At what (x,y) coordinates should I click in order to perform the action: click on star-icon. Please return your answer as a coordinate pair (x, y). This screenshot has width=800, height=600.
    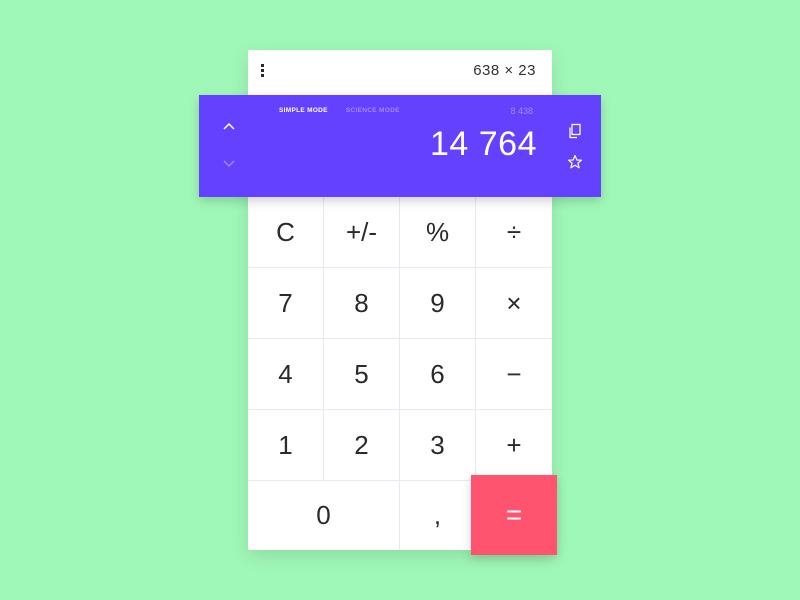
    Looking at the image, I should click on (575, 162).